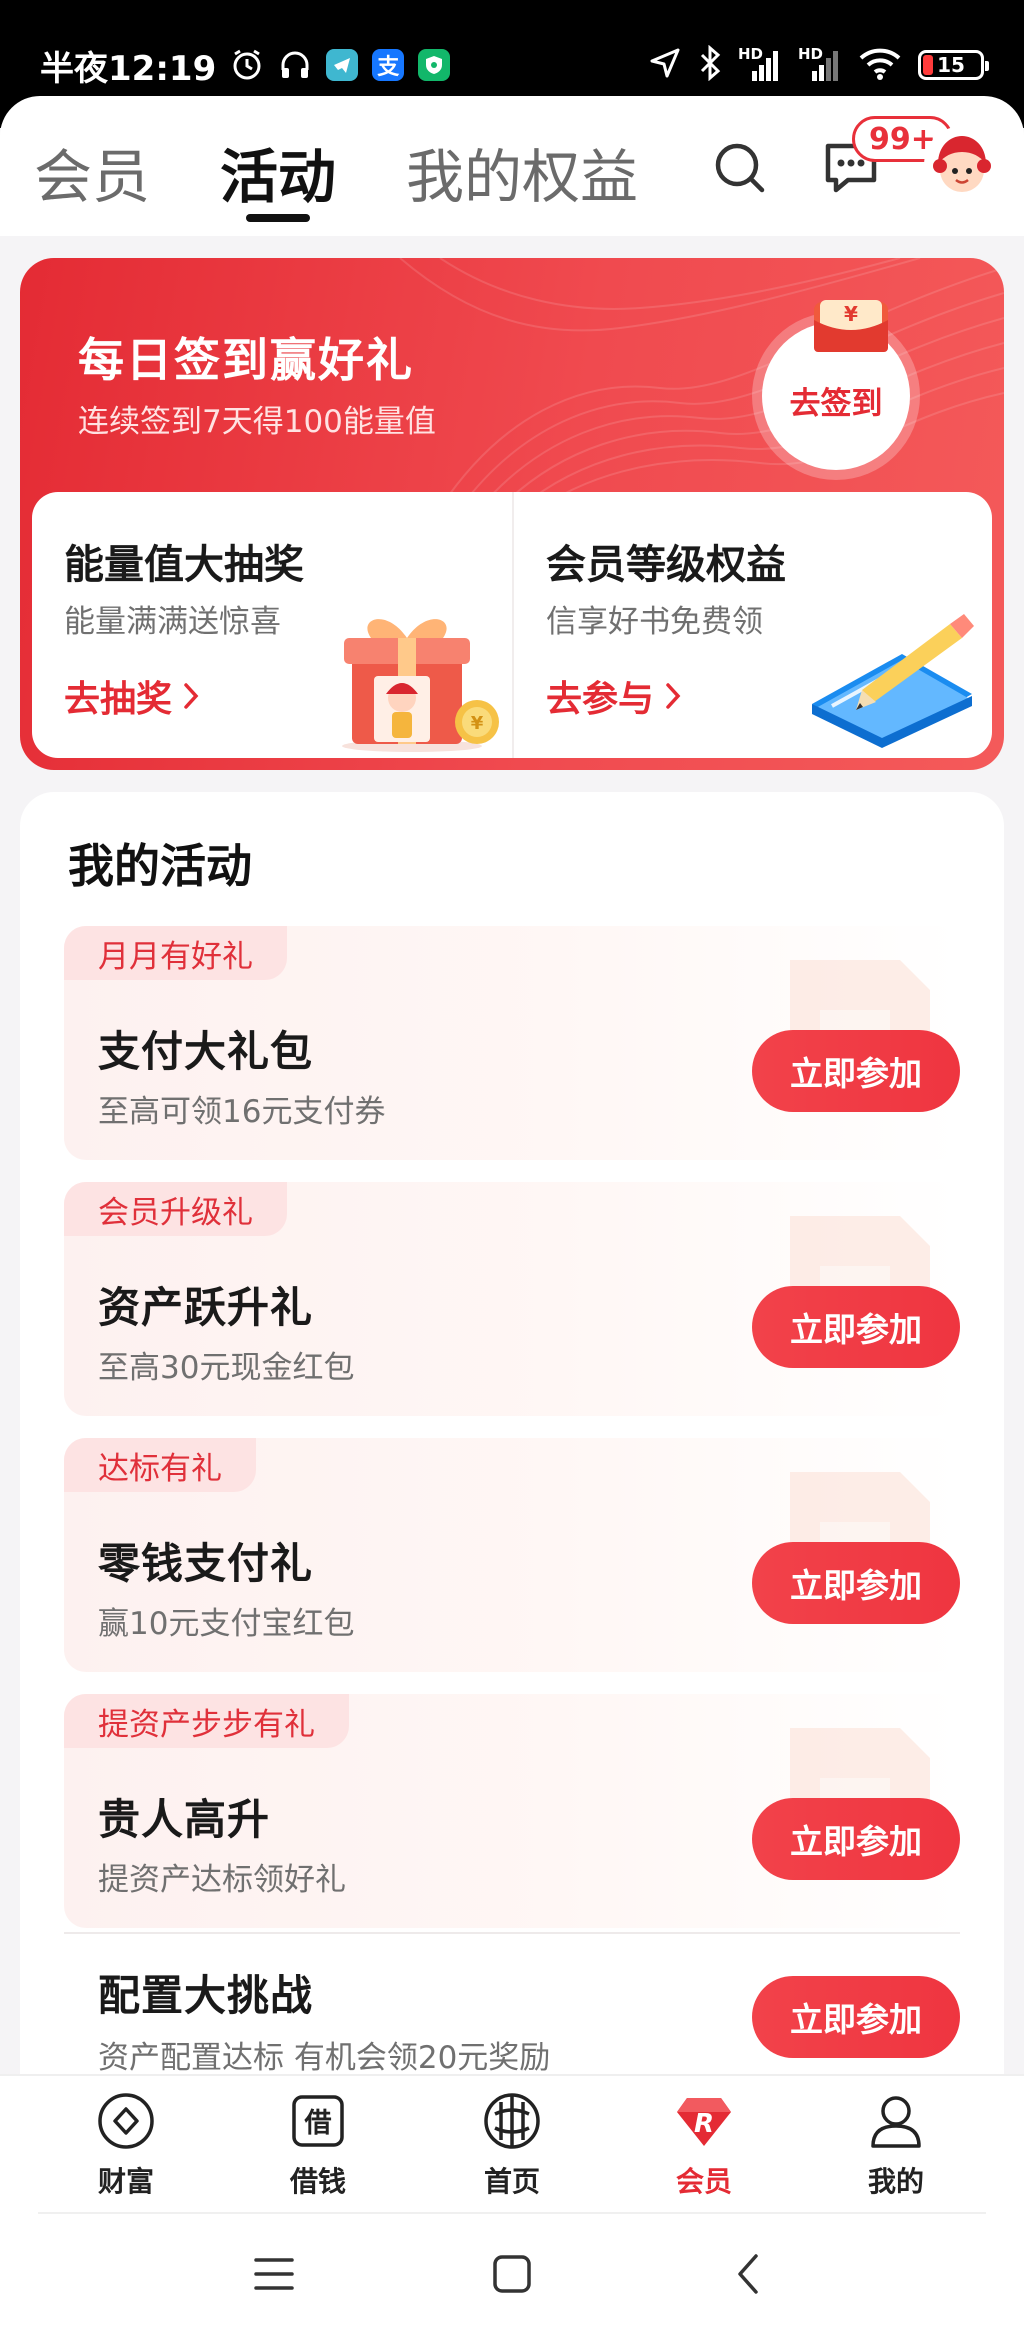 This screenshot has width=1024, height=2332. I want to click on activity-item: 提资产步步有礼 贵人高升 提资产达标领好礼 立即参加, so click(512, 1811).